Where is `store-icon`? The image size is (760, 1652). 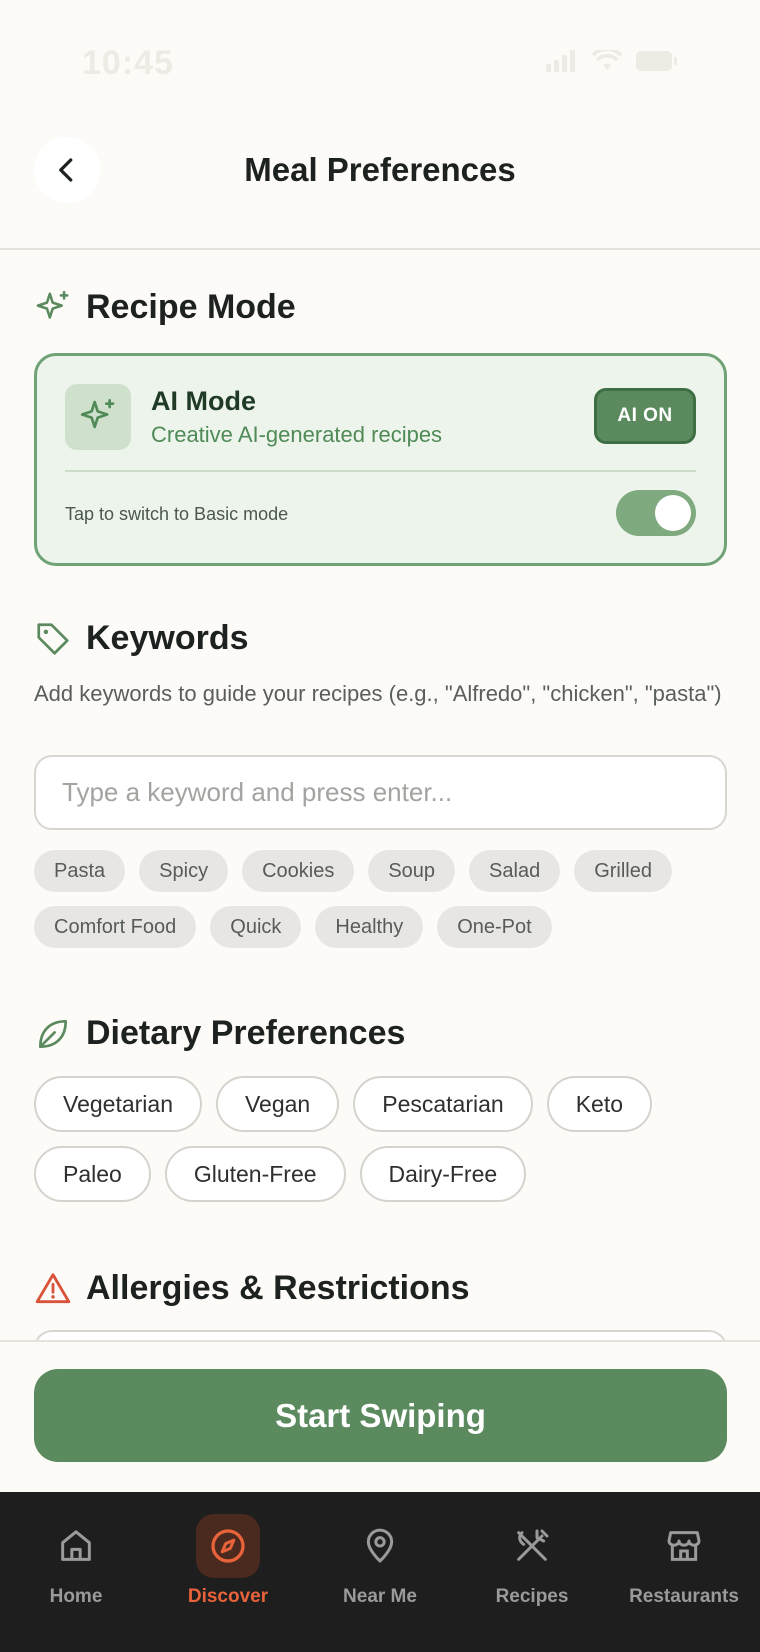
store-icon is located at coordinates (684, 1546).